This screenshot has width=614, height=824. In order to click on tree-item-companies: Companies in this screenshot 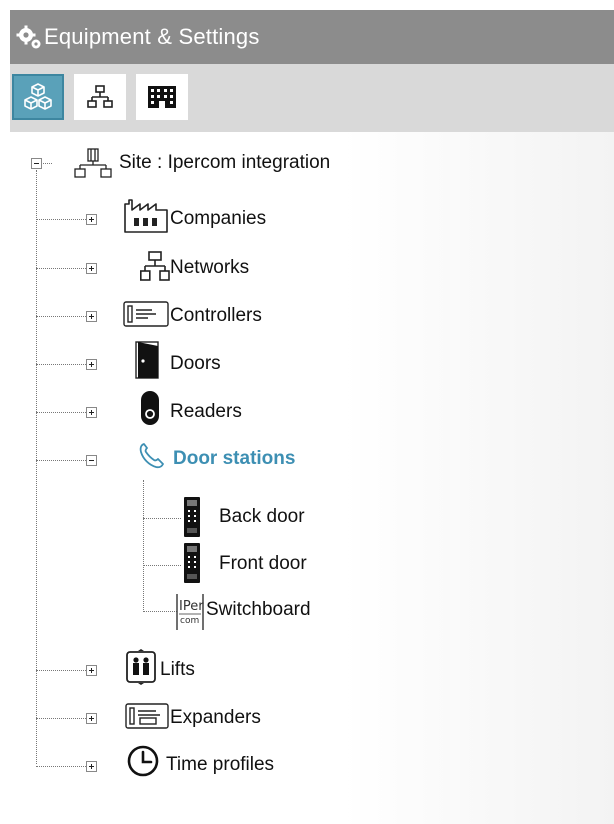, I will do `click(218, 219)`.